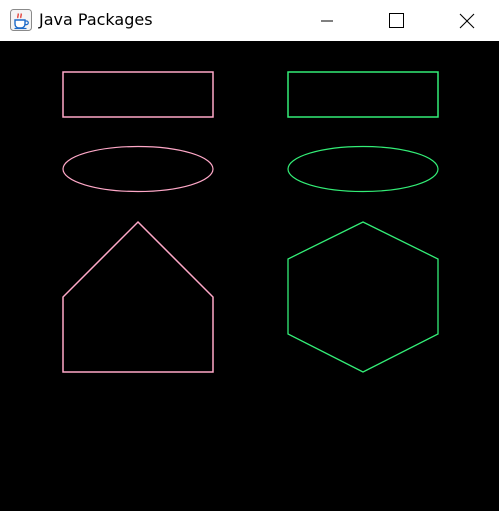 The image size is (499, 511). What do you see at coordinates (249, 20) in the screenshot?
I see `title-bar: Java Packages` at bounding box center [249, 20].